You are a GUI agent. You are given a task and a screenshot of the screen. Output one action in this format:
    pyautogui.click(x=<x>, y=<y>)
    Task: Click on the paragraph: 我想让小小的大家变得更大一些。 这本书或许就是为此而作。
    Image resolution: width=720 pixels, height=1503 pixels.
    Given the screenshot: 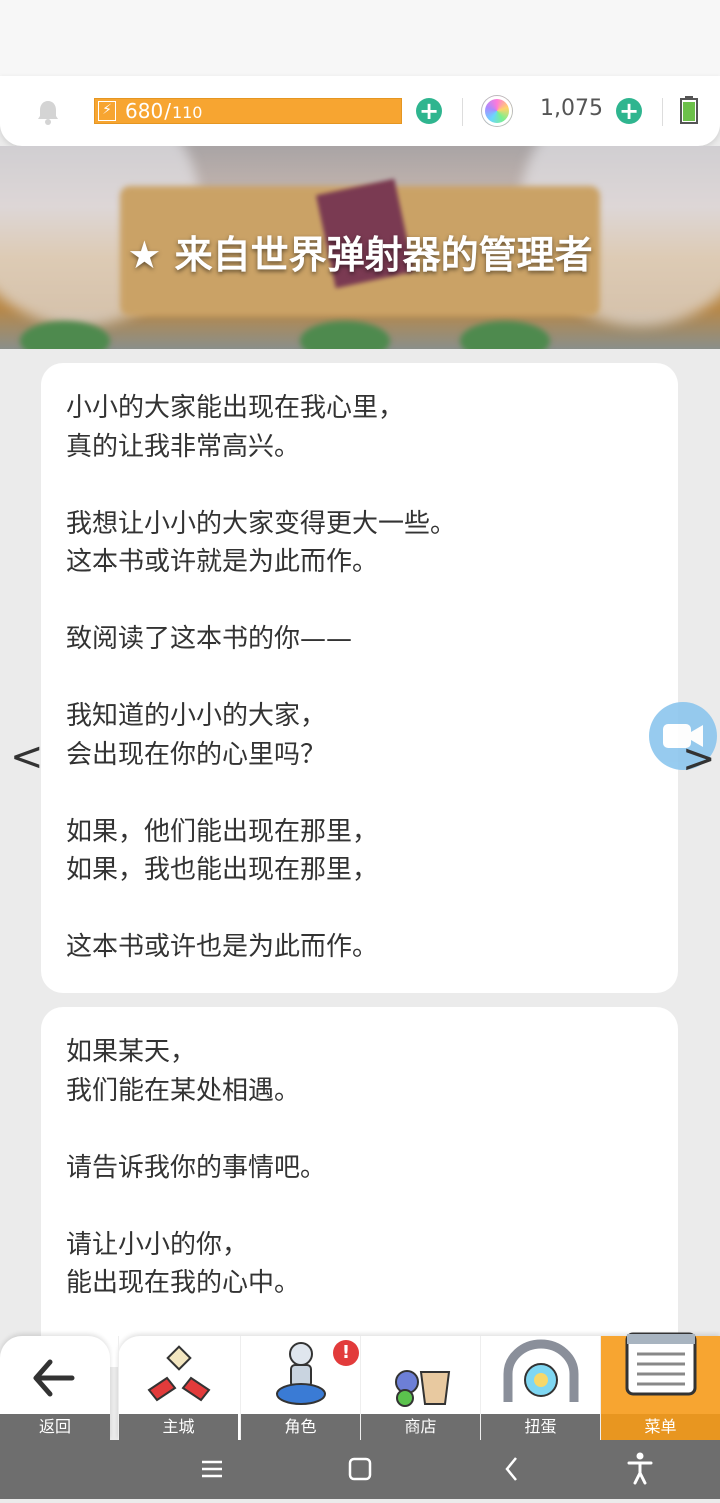 What is the action you would take?
    pyautogui.click(x=261, y=543)
    